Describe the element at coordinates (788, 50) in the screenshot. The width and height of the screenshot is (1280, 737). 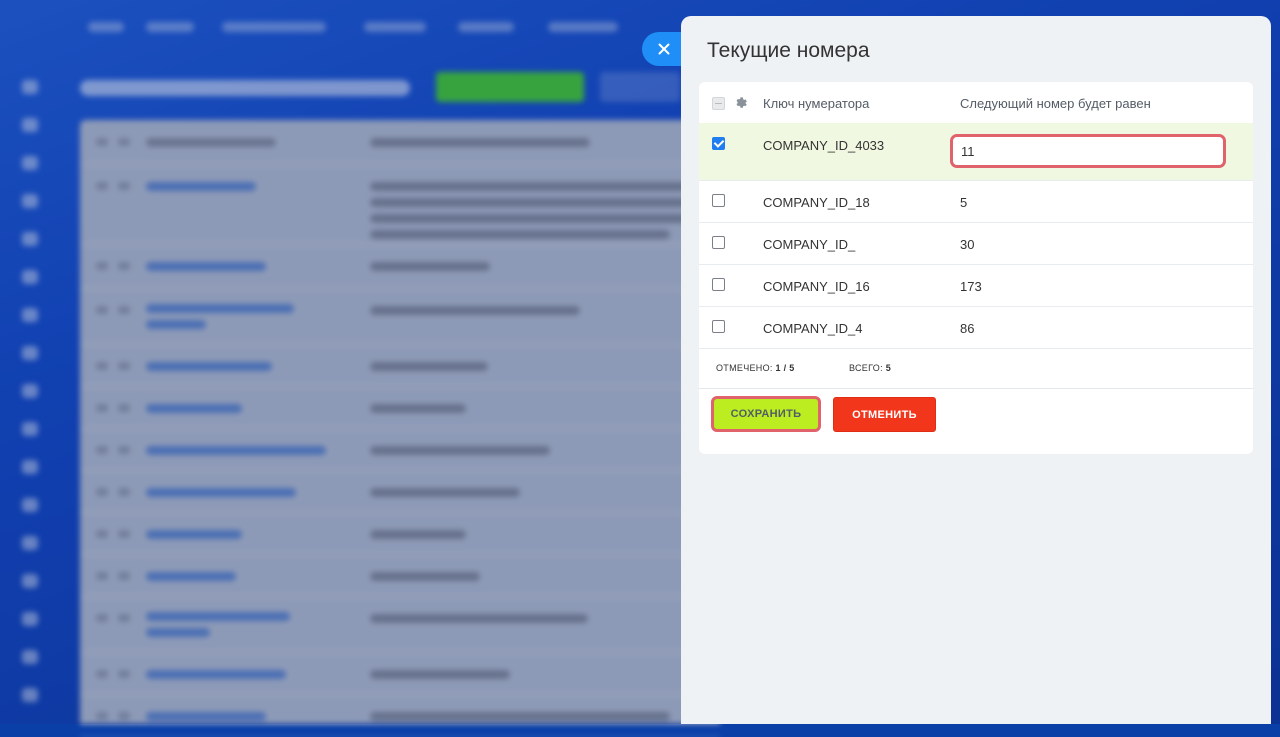
I see `panel-title: Текущие номера` at that location.